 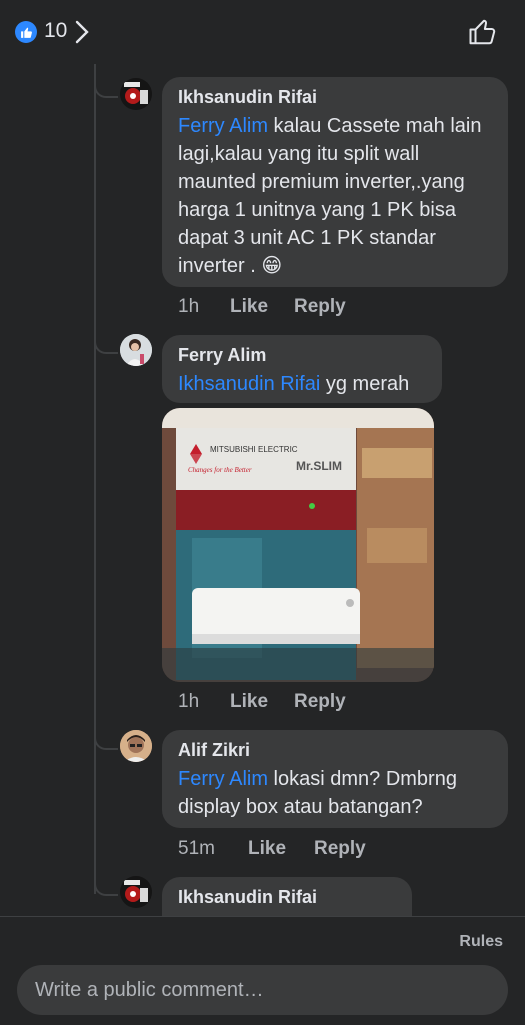 I want to click on comment-bubble: Ferry Alim Ikhsanudin Rifai yg merah, so click(x=302, y=369).